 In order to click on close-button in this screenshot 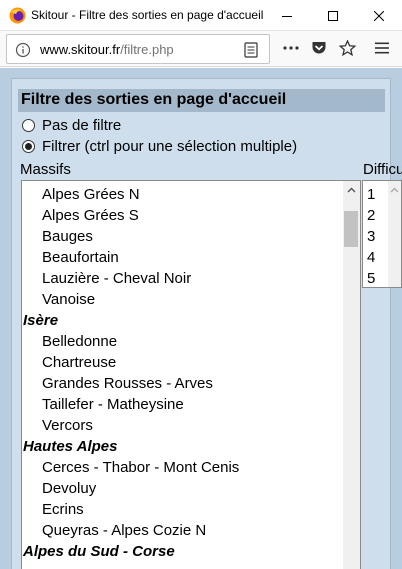, I will do `click(379, 15)`.